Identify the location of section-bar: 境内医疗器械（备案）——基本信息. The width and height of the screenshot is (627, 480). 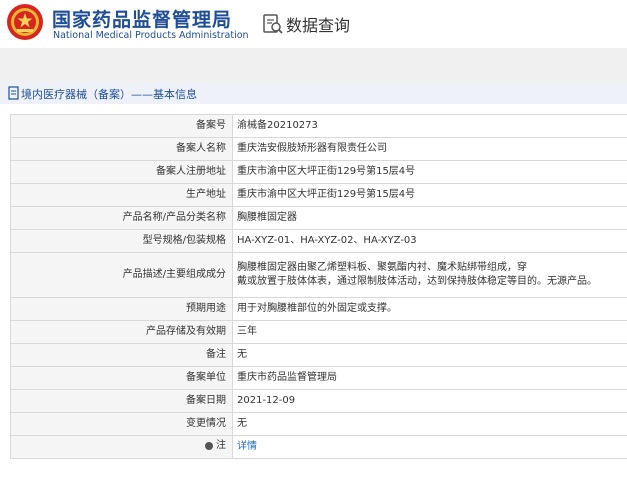
(313, 93).